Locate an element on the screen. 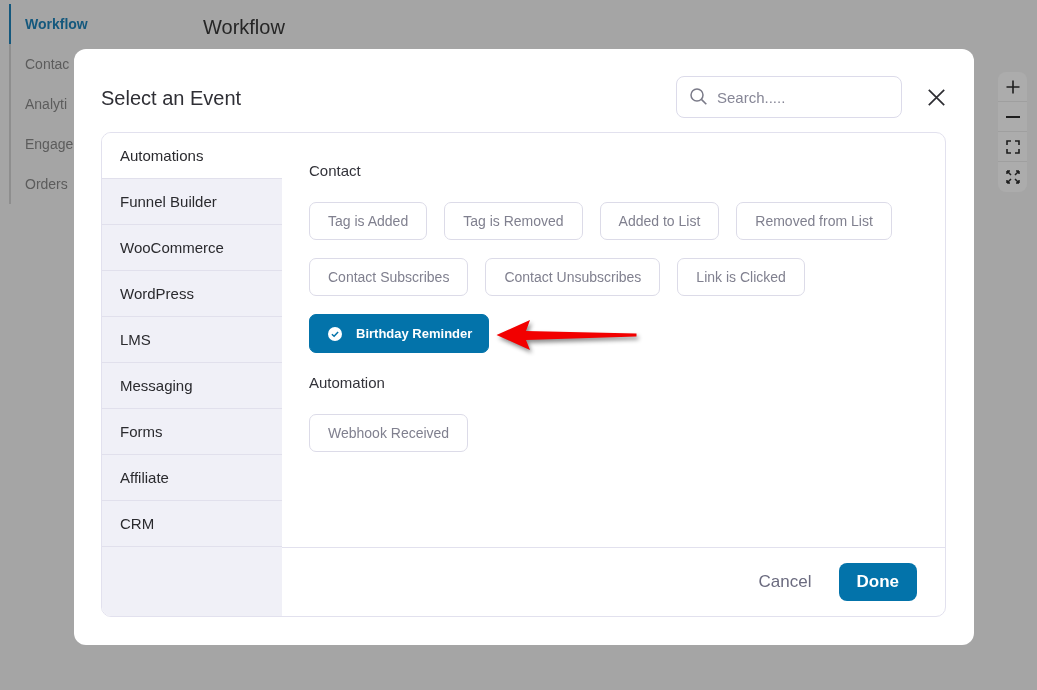 Image resolution: width=1037 pixels, height=690 pixels. event-option: Removed from List is located at coordinates (814, 221).